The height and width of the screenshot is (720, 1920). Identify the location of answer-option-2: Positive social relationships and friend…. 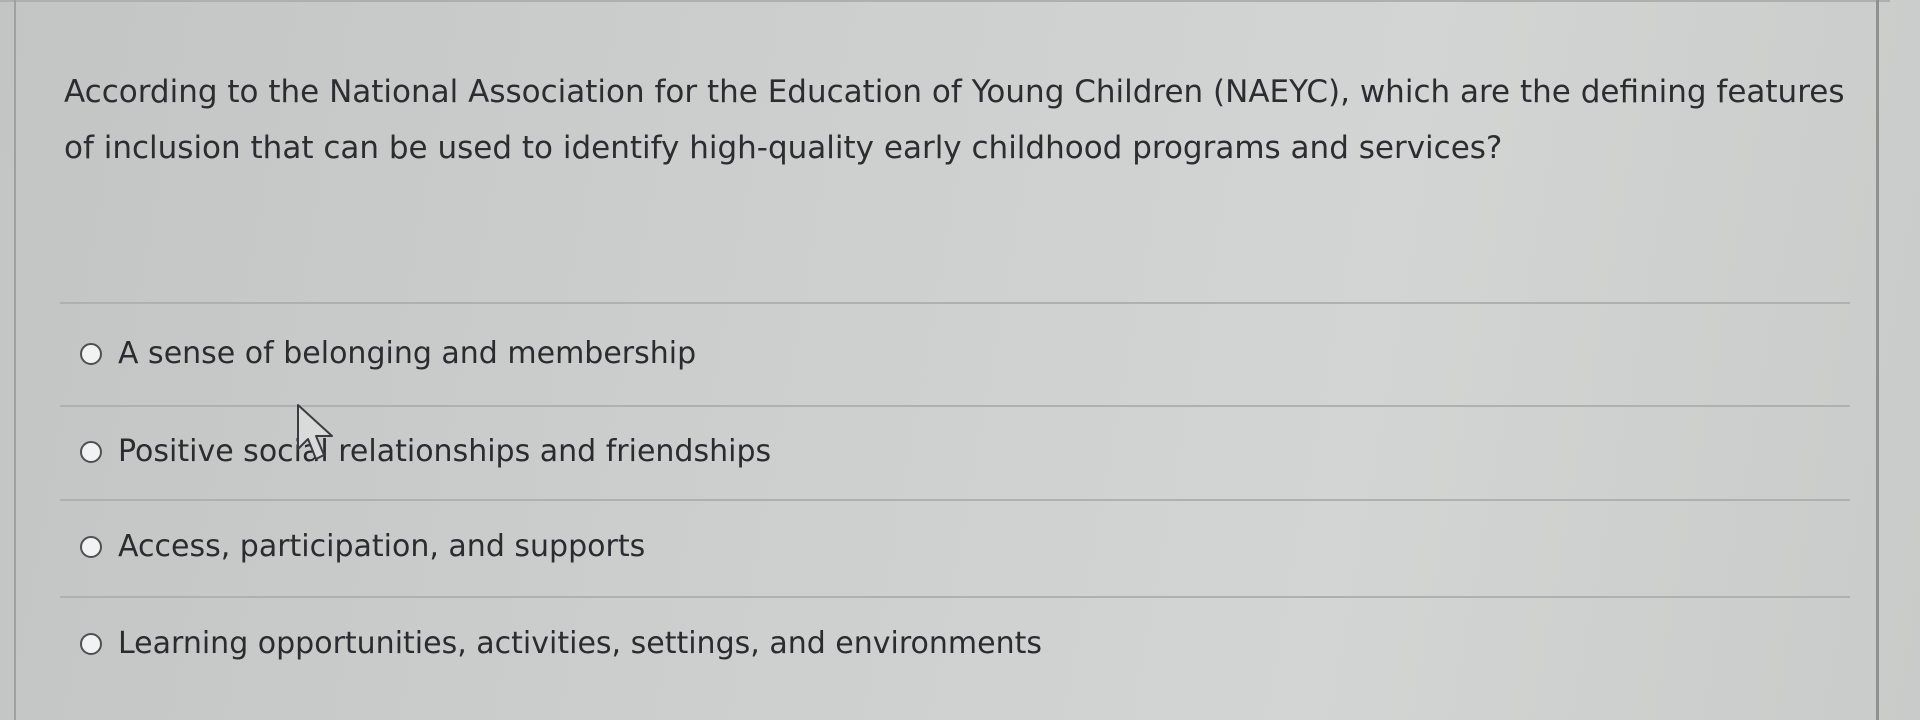
(425, 451).